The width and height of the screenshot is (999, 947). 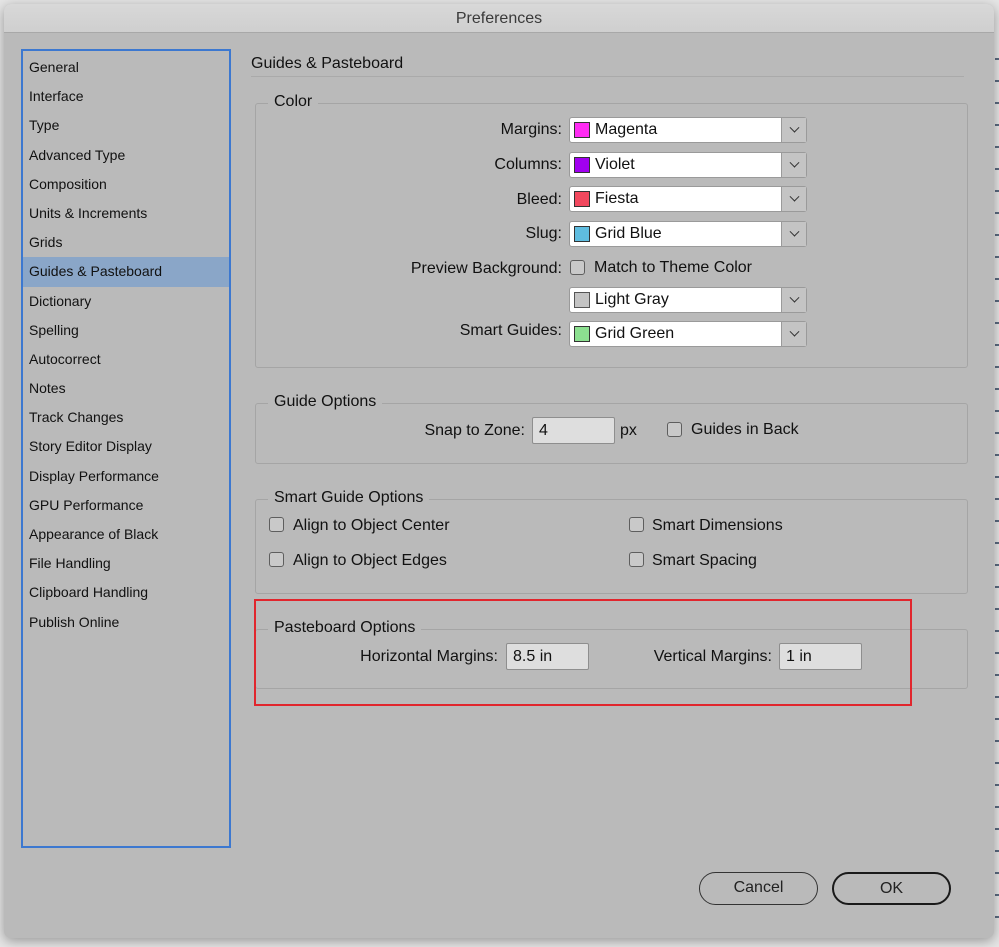 What do you see at coordinates (704, 561) in the screenshot?
I see `smart-spacing-label: Smart Spacing` at bounding box center [704, 561].